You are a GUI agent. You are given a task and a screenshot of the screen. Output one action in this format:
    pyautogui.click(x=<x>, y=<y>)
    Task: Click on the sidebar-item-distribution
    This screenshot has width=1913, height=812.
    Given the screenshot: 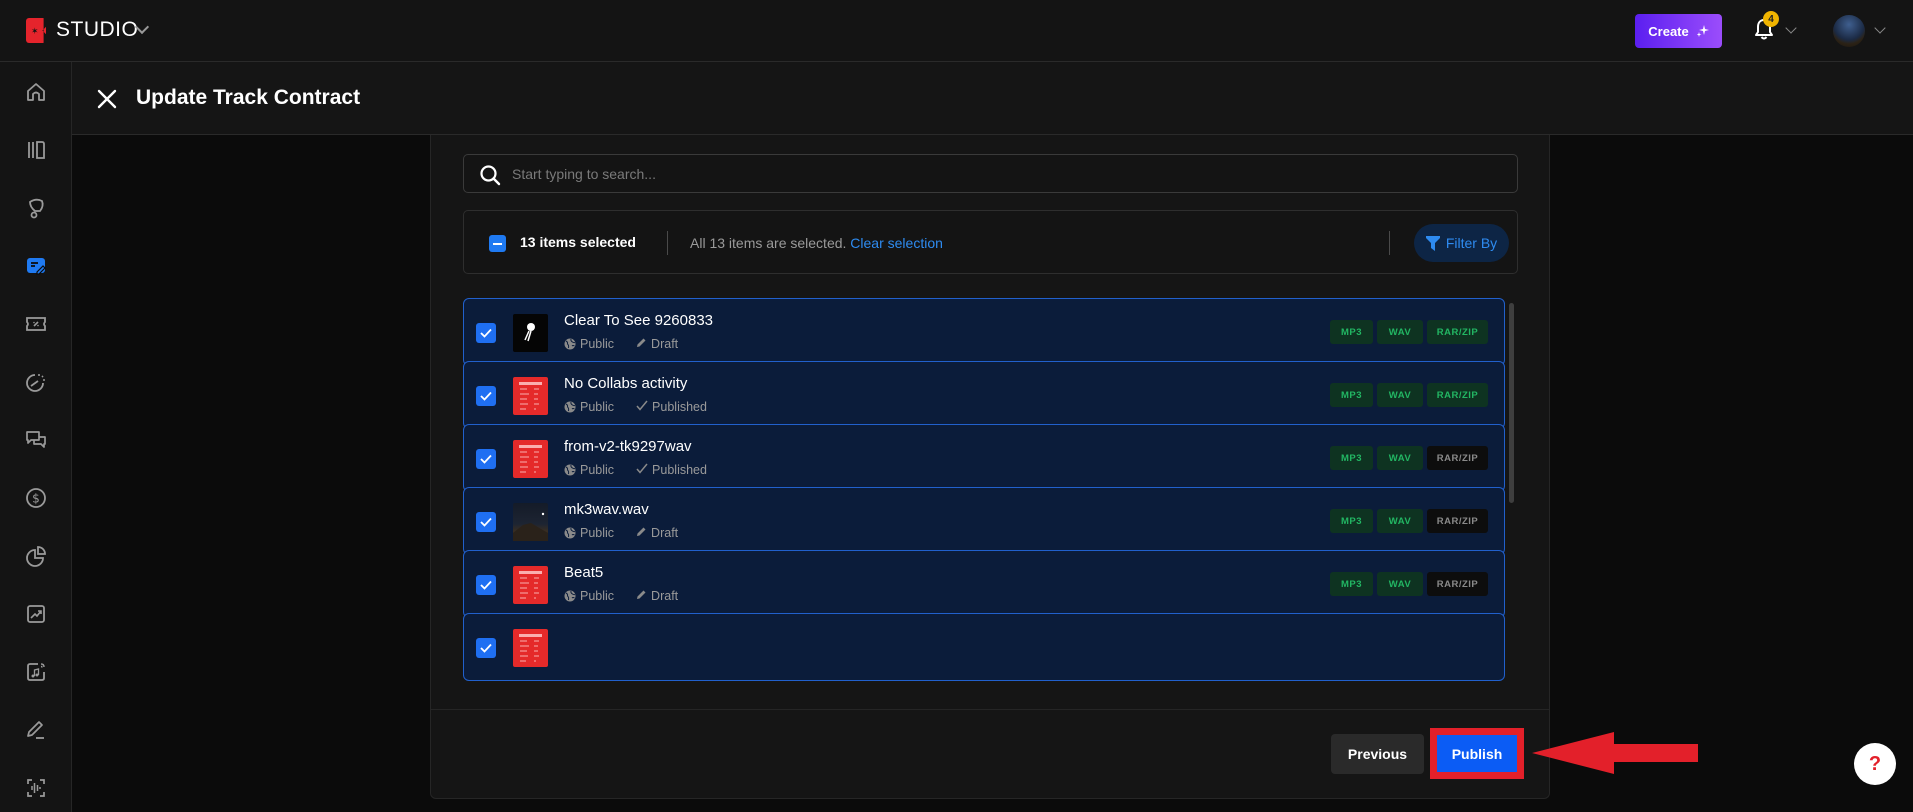 What is the action you would take?
    pyautogui.click(x=36, y=672)
    